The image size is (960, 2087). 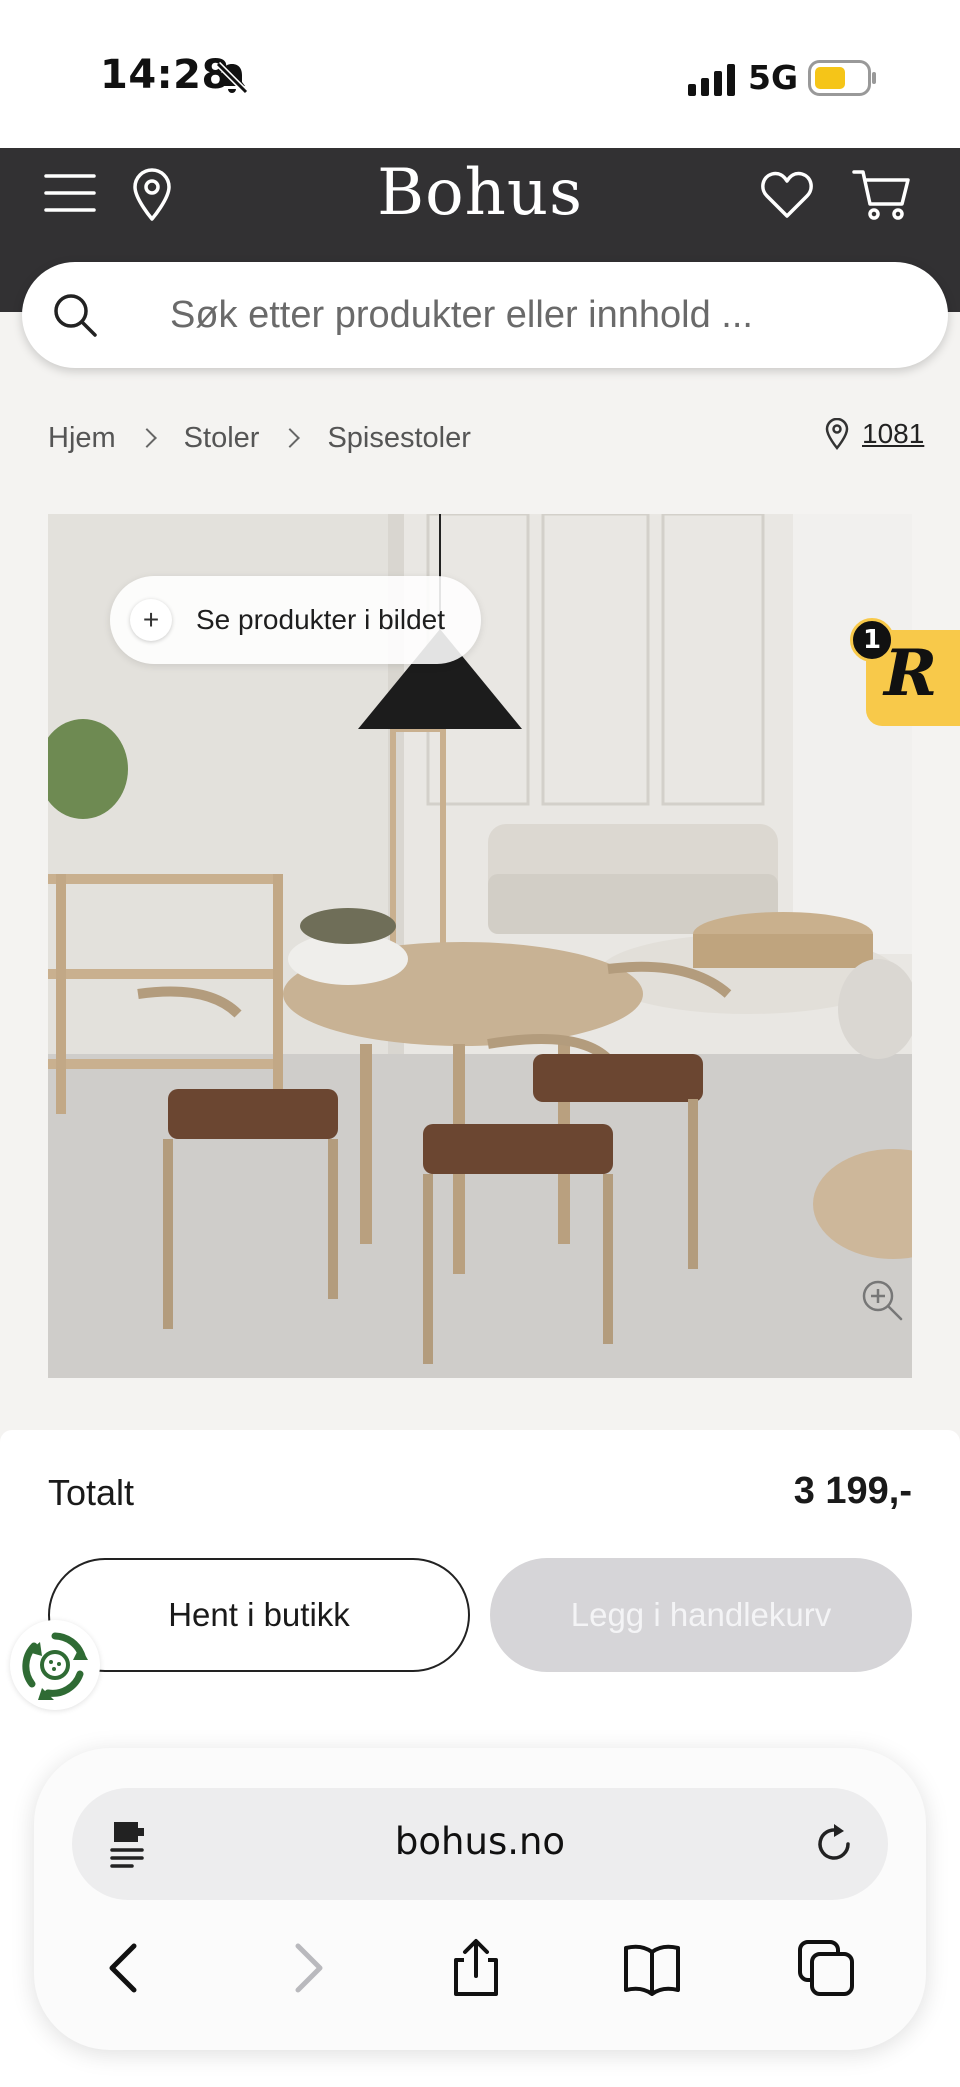 What do you see at coordinates (222, 438) in the screenshot?
I see `breadcrumb-chairs: Stoler` at bounding box center [222, 438].